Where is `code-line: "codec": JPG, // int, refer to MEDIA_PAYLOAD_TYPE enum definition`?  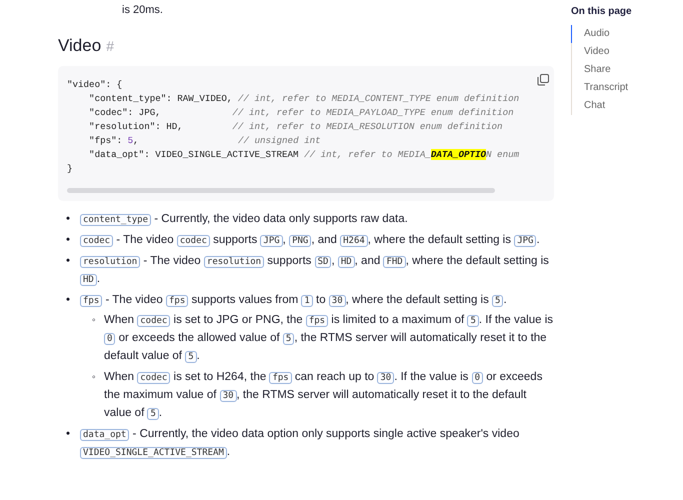 code-line: "codec": JPG, // int, refer to MEDIA_PAYLOAD_TYPE enum definition is located at coordinates (301, 113).